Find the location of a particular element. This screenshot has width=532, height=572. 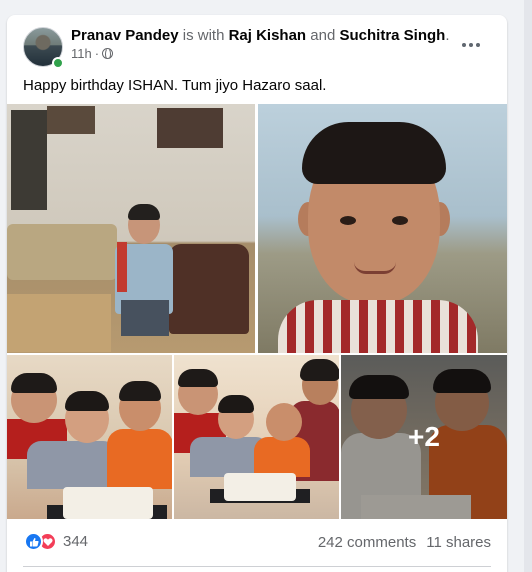

globe-icon is located at coordinates (108, 54).